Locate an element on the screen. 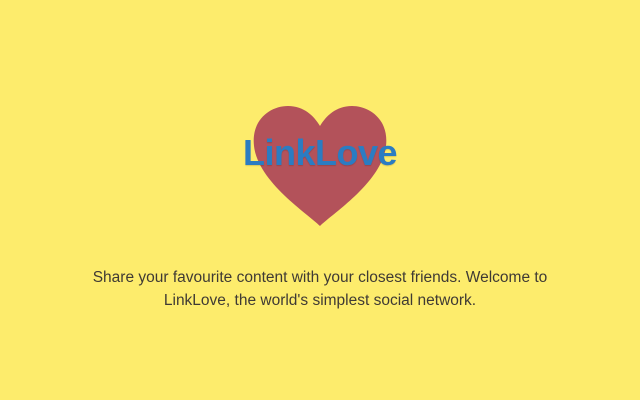  linklove-logo: LinkLove is located at coordinates (320, 165).